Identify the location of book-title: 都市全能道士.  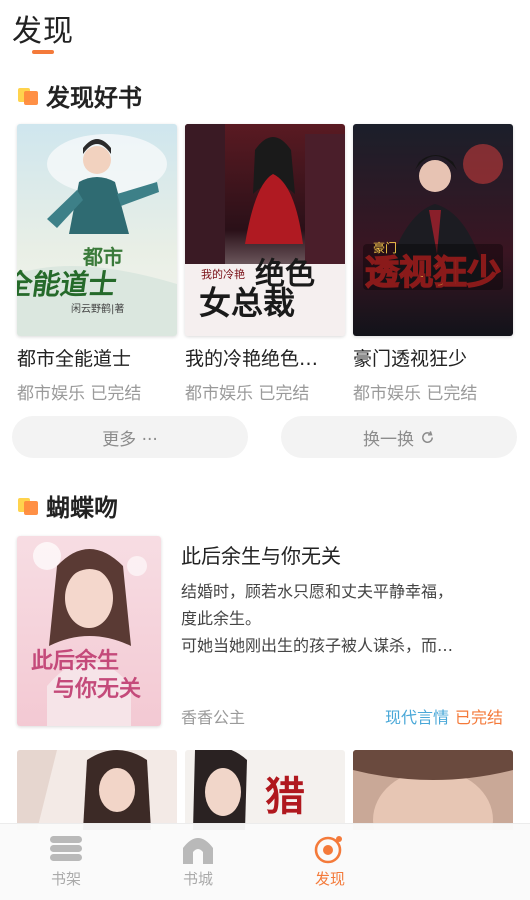
(97, 357).